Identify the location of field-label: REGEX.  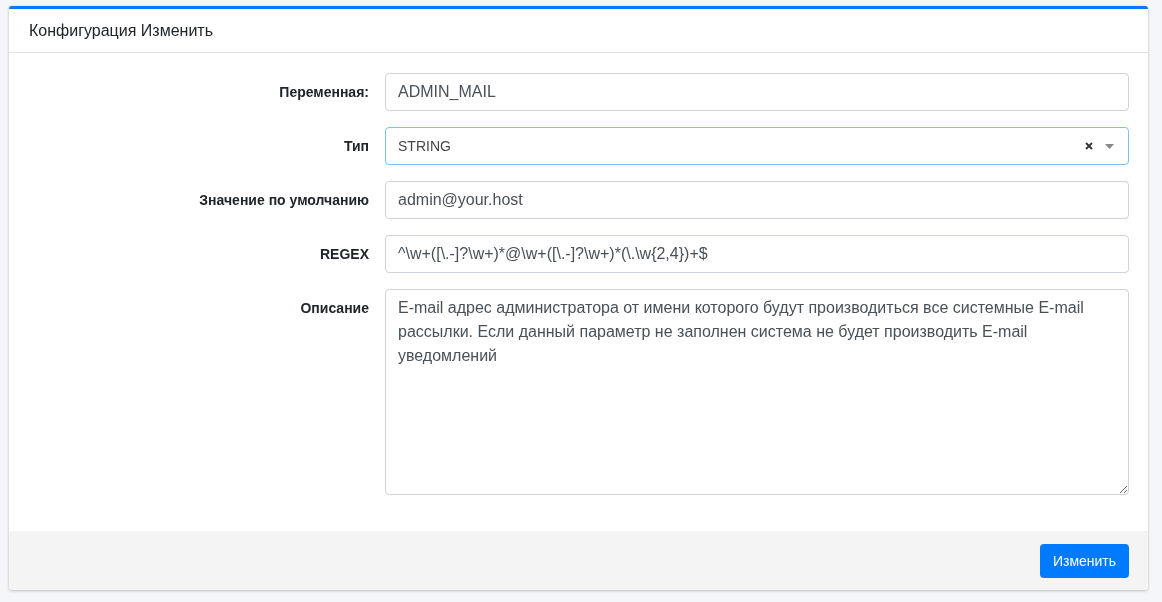
(344, 253).